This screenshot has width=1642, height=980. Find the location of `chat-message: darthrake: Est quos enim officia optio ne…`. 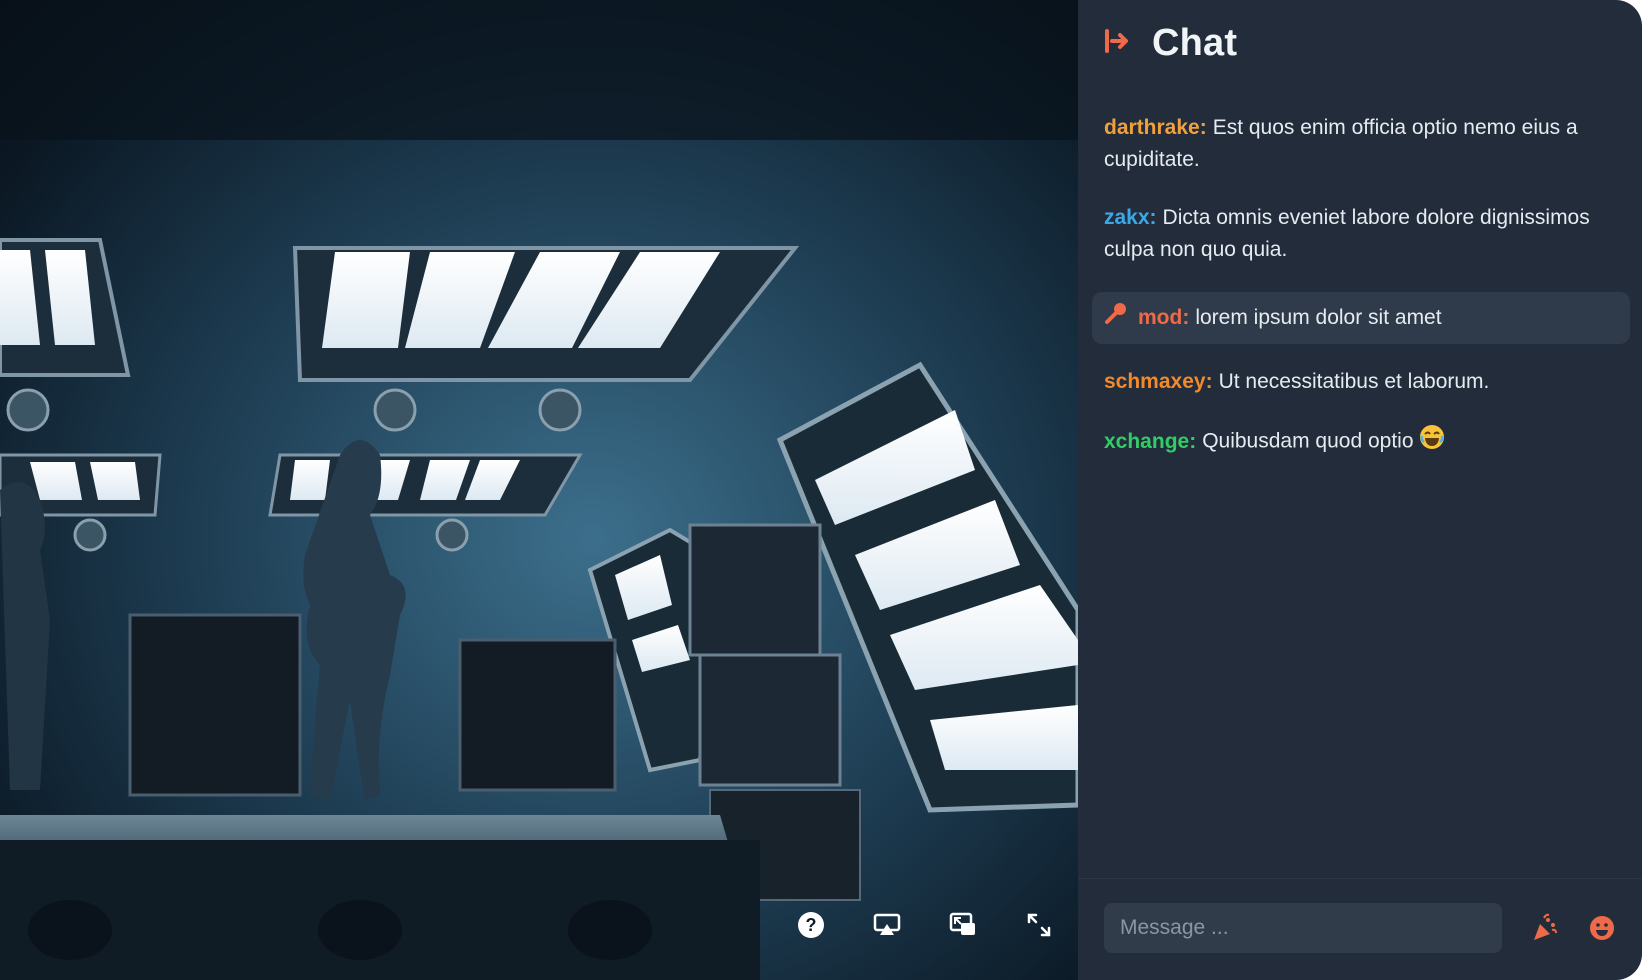

chat-message: darthrake: Est quos enim officia optio ne… is located at coordinates (1365, 144).